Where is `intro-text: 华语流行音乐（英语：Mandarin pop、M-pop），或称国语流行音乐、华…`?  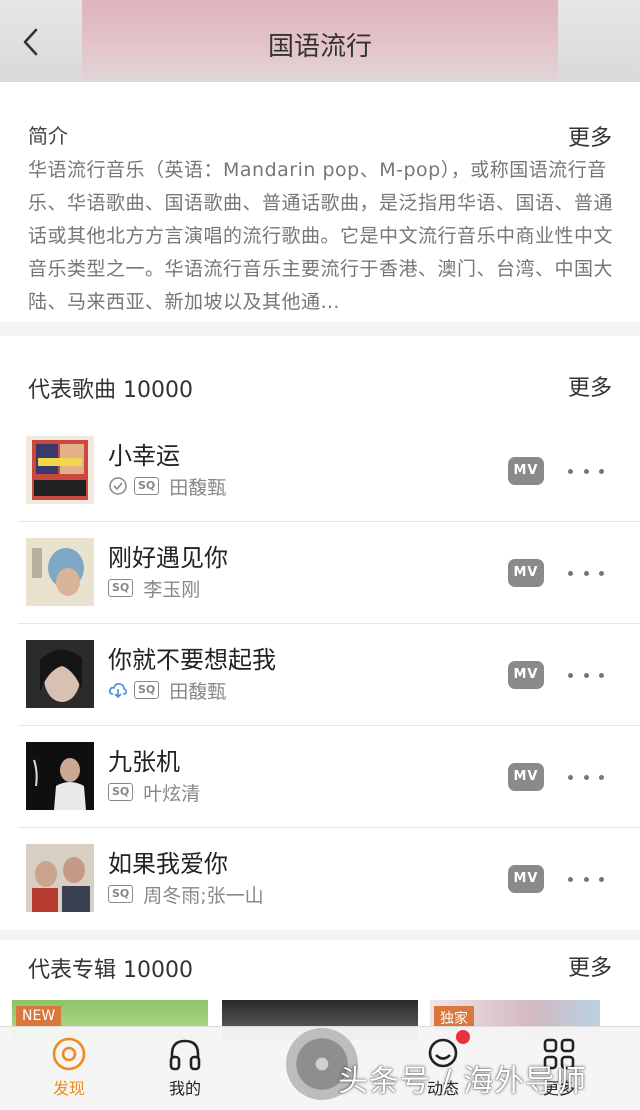 intro-text: 华语流行音乐（英语：Mandarin pop、M-pop），或称国语流行音乐、华… is located at coordinates (321, 236).